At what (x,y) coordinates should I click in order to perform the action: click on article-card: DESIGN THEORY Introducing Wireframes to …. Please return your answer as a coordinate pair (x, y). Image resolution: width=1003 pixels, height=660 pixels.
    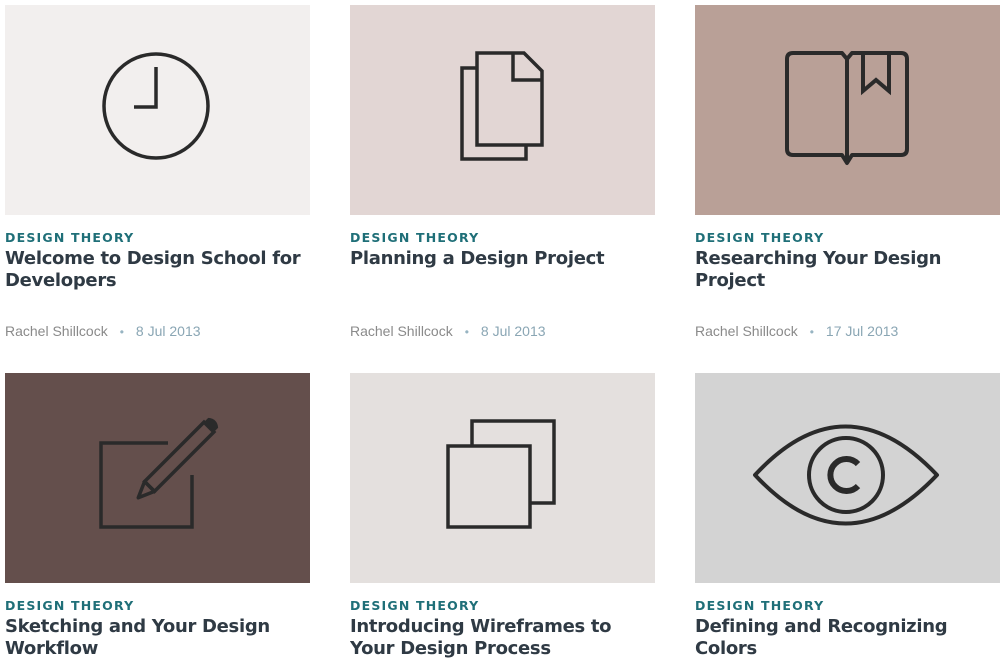
    Looking at the image, I should click on (502, 516).